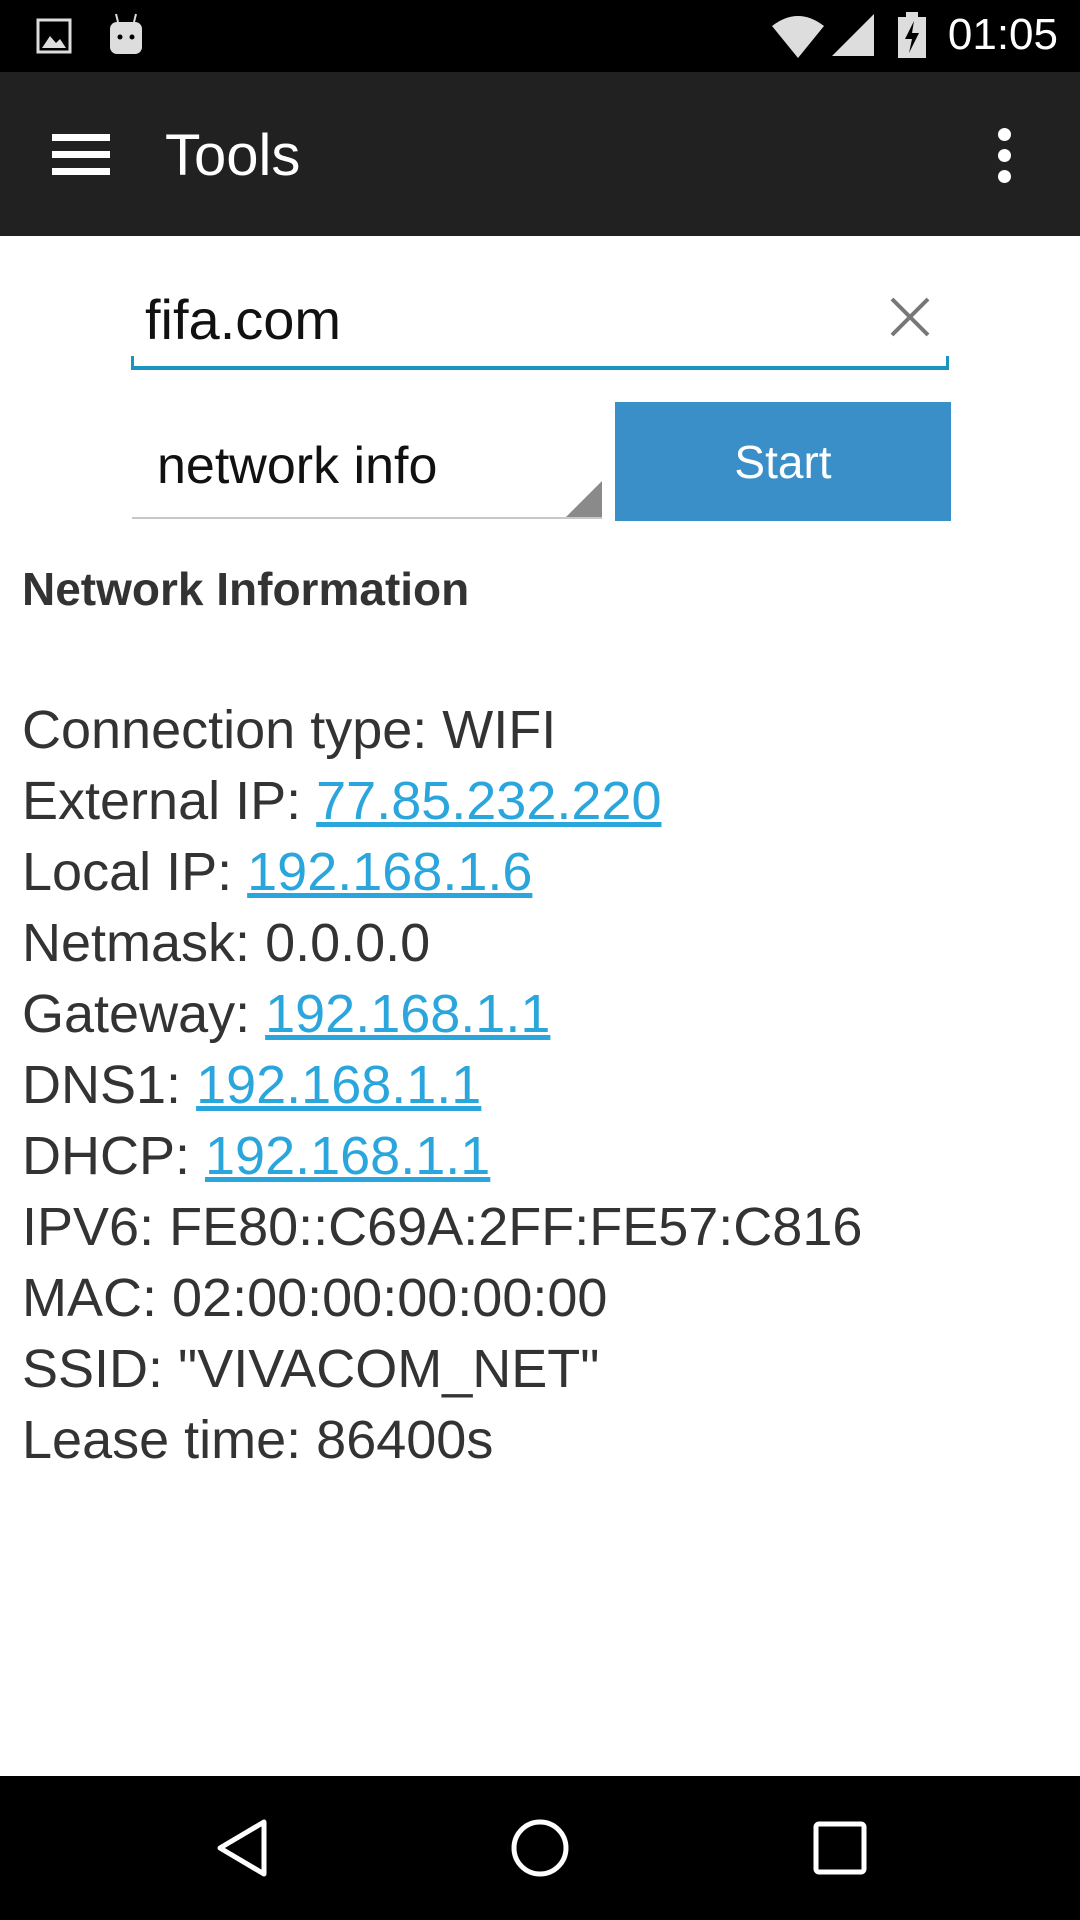  What do you see at coordinates (243, 319) in the screenshot?
I see `host-input-value: fifa.com` at bounding box center [243, 319].